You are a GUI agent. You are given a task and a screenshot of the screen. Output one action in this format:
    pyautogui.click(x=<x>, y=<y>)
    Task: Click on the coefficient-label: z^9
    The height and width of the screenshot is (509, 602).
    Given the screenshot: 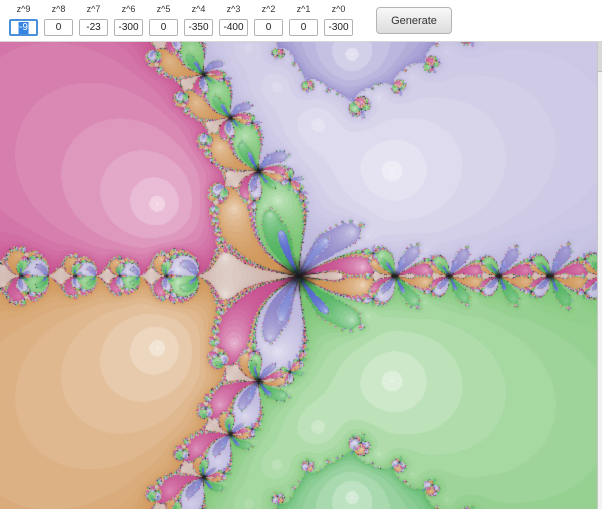 What is the action you would take?
    pyautogui.click(x=23, y=9)
    